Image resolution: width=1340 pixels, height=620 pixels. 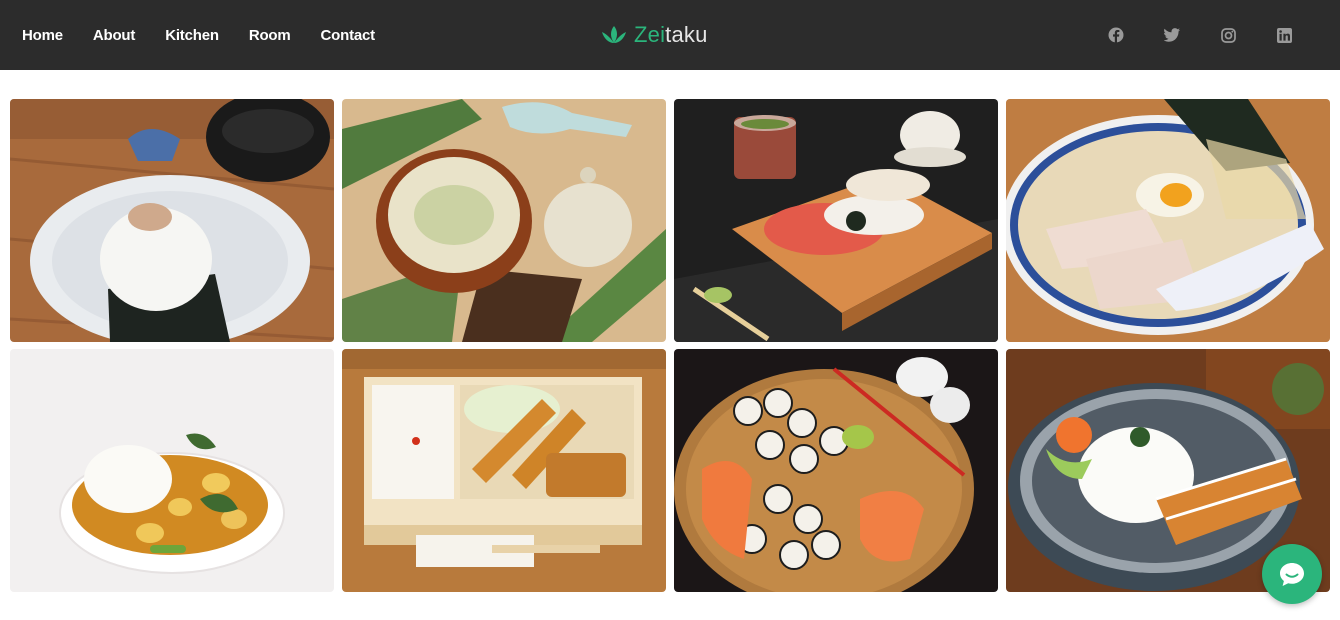 I want to click on nav-link-kitchen: Kitchen, so click(x=192, y=35).